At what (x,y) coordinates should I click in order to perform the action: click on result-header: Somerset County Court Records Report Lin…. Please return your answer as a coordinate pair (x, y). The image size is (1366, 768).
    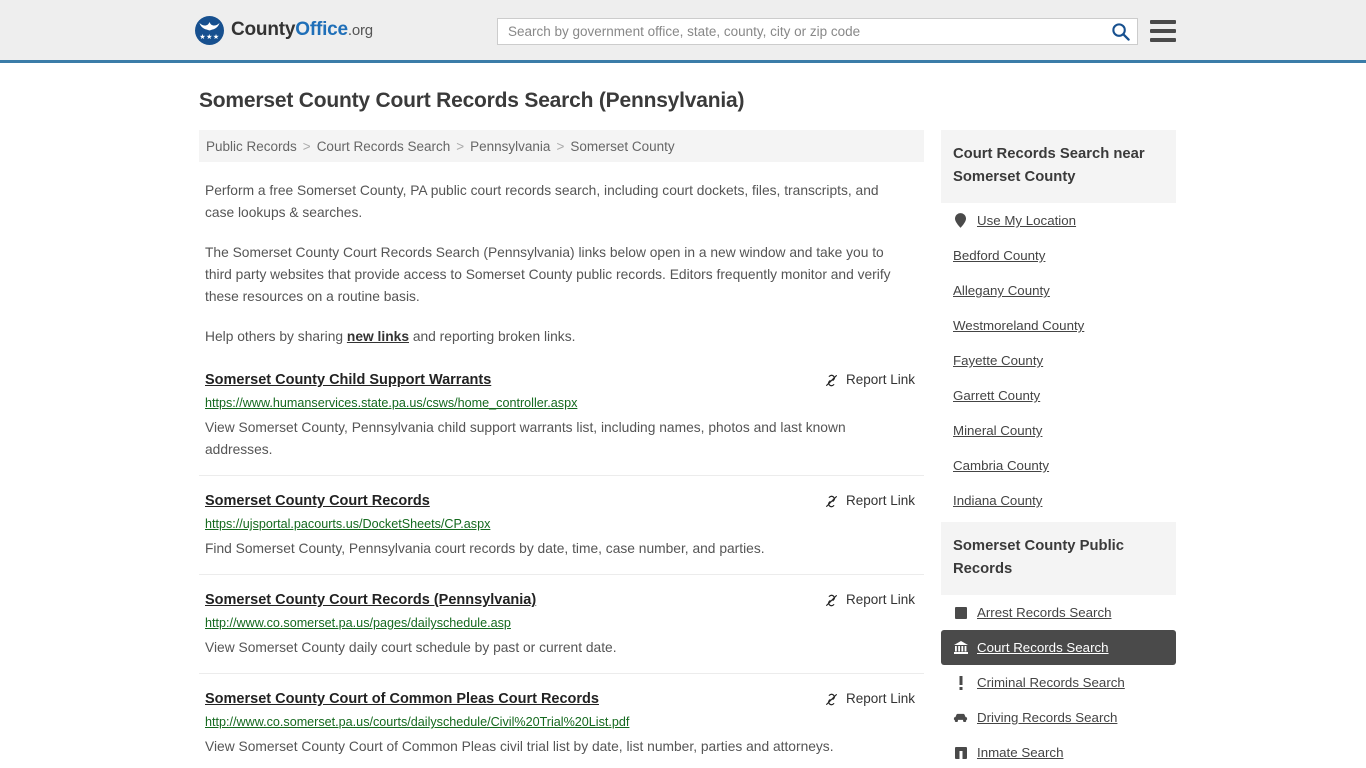
    Looking at the image, I should click on (564, 501).